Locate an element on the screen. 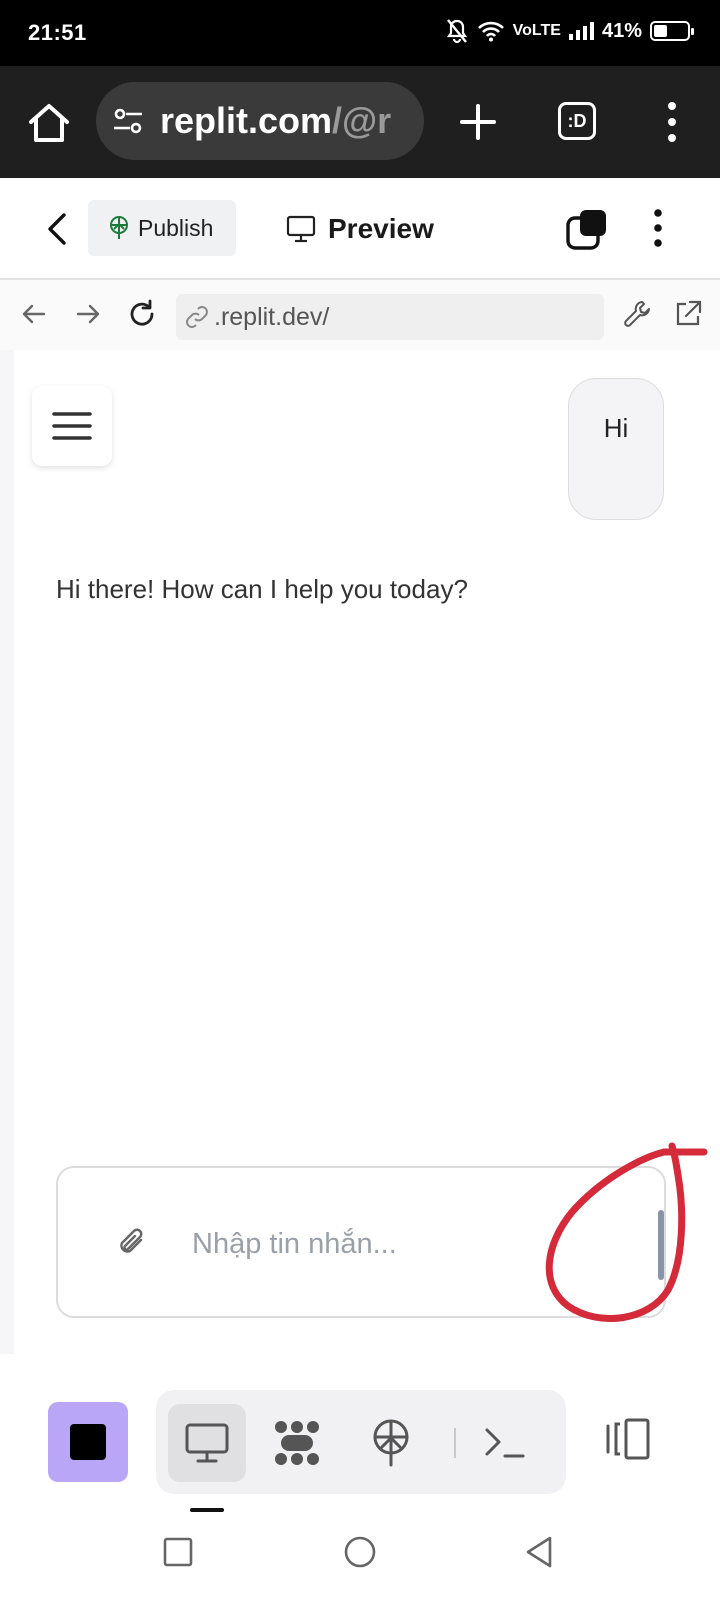 This screenshot has width=720, height=1600. hamburger-menu-button is located at coordinates (72, 426).